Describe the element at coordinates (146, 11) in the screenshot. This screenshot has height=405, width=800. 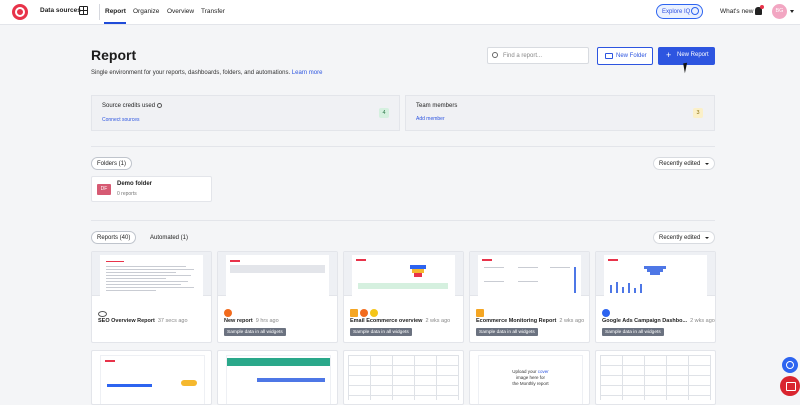
I see `tab-organize: Organize` at that location.